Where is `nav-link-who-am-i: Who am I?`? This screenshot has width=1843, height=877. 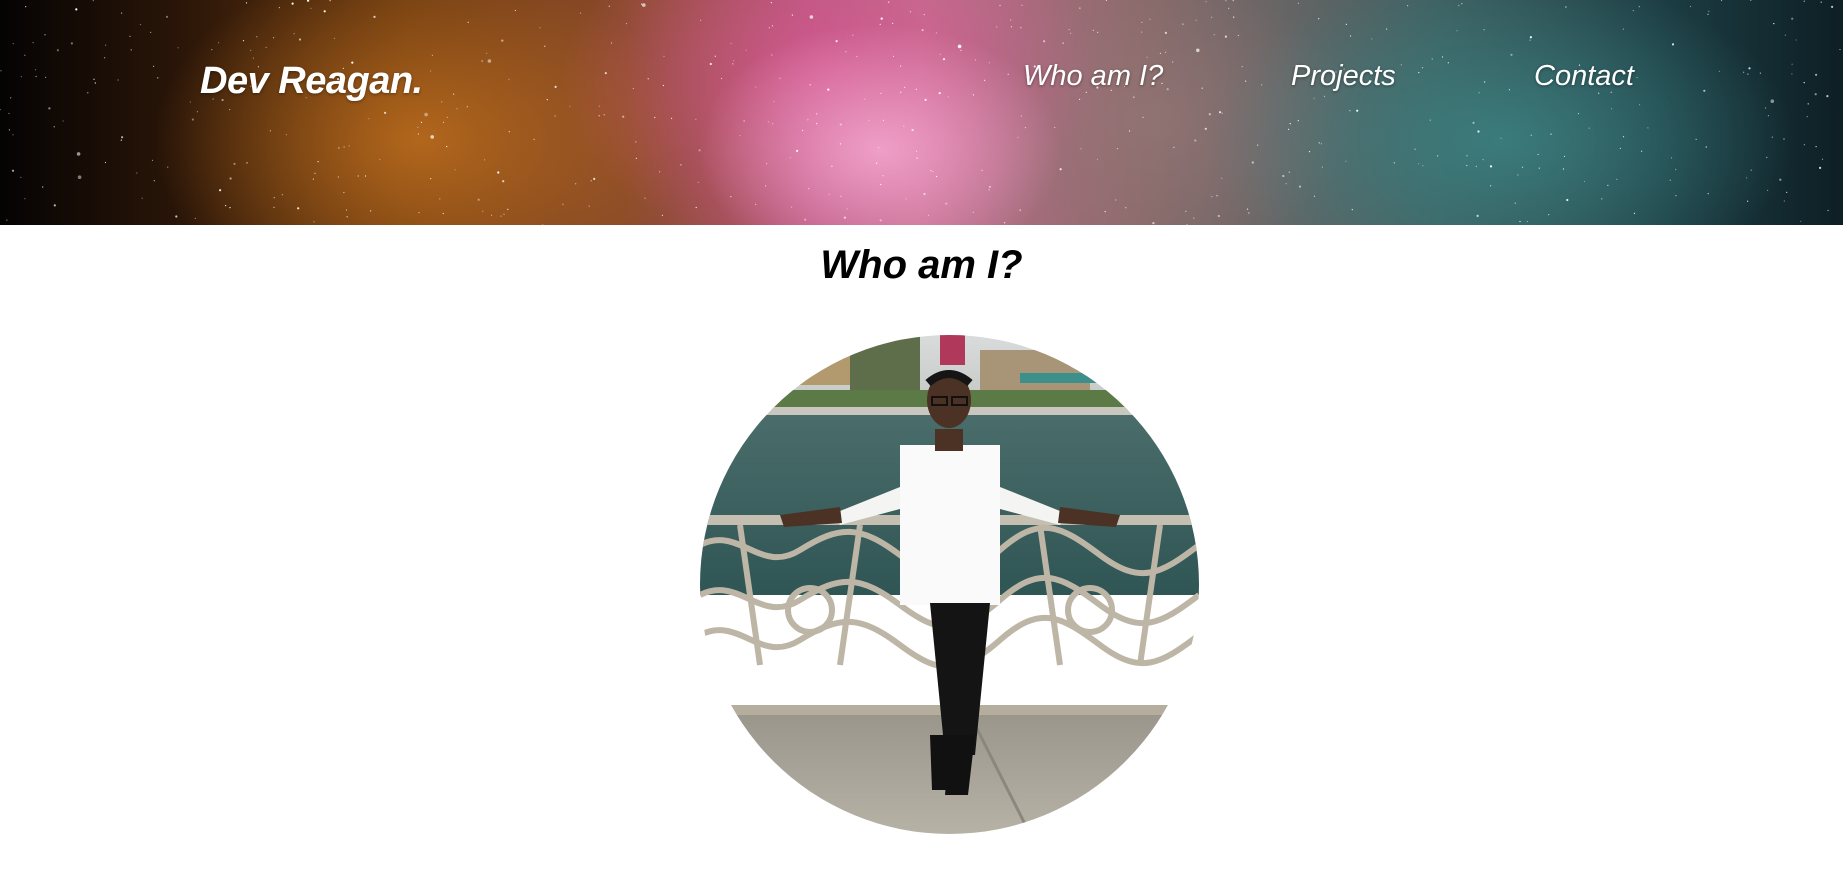 nav-link-who-am-i: Who am I? is located at coordinates (1093, 76).